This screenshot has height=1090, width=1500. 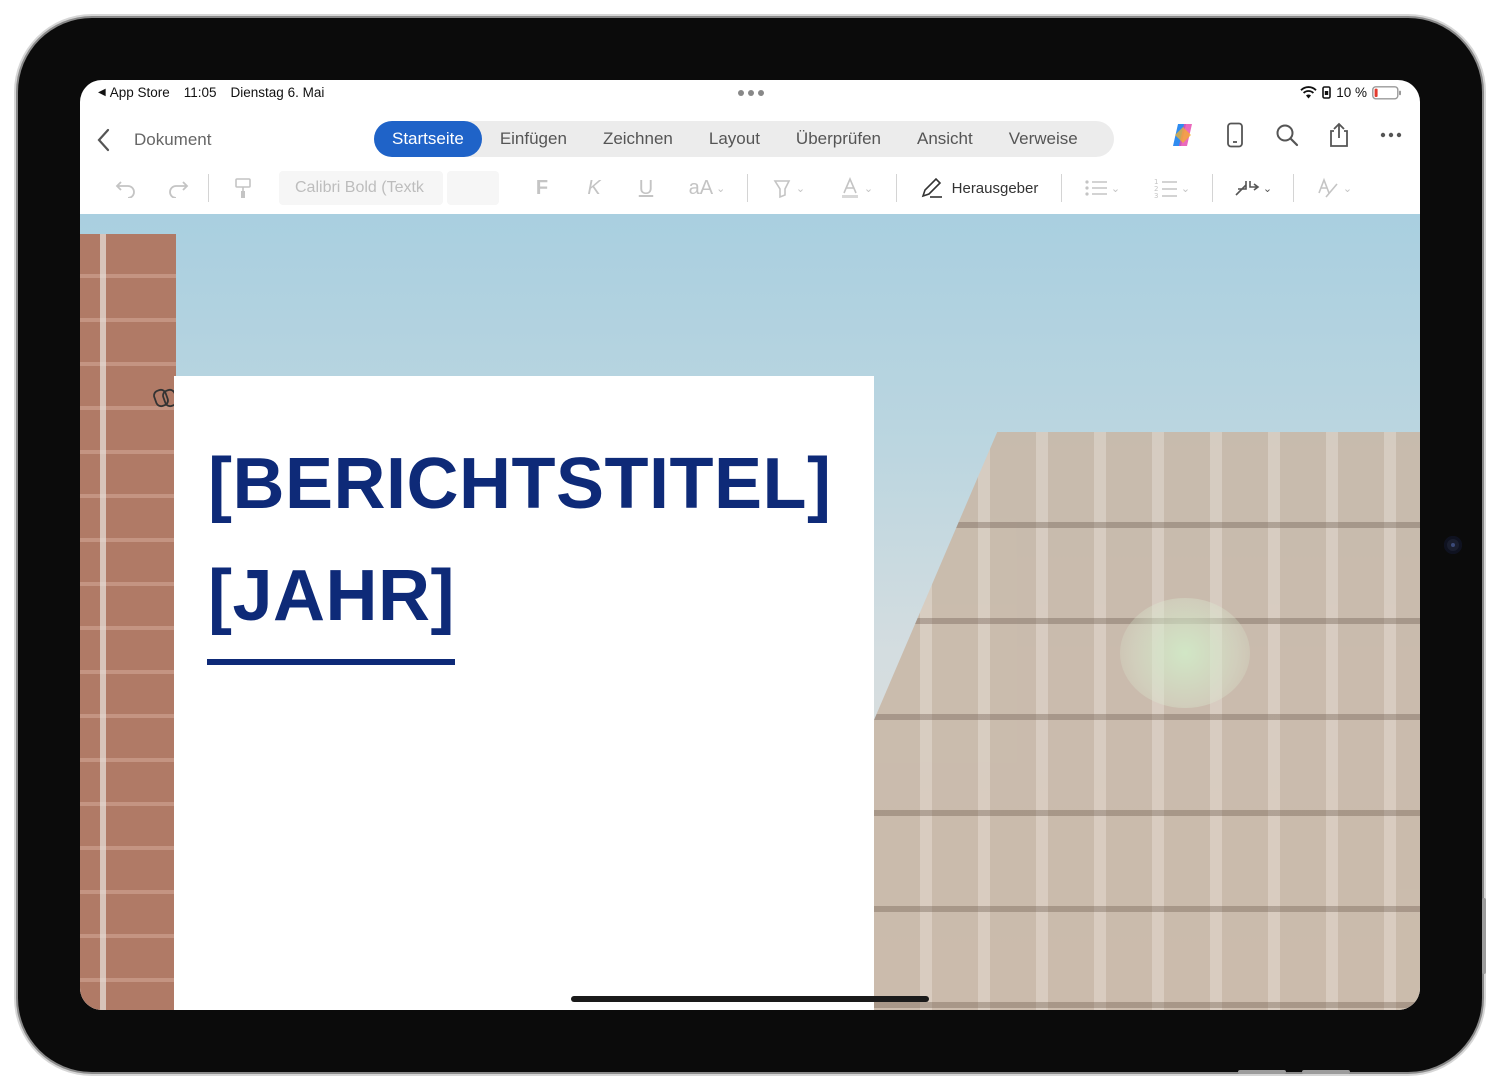 I want to click on title-underline, so click(x=331, y=662).